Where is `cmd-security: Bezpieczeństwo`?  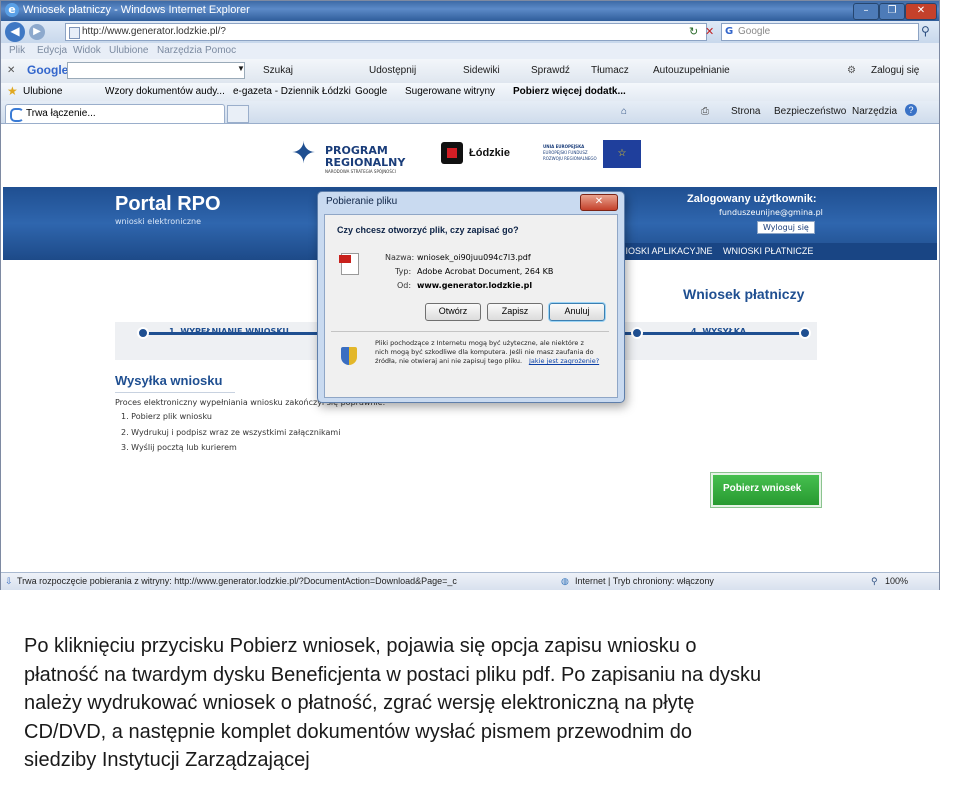
cmd-security: Bezpieczeństwo is located at coordinates (810, 111).